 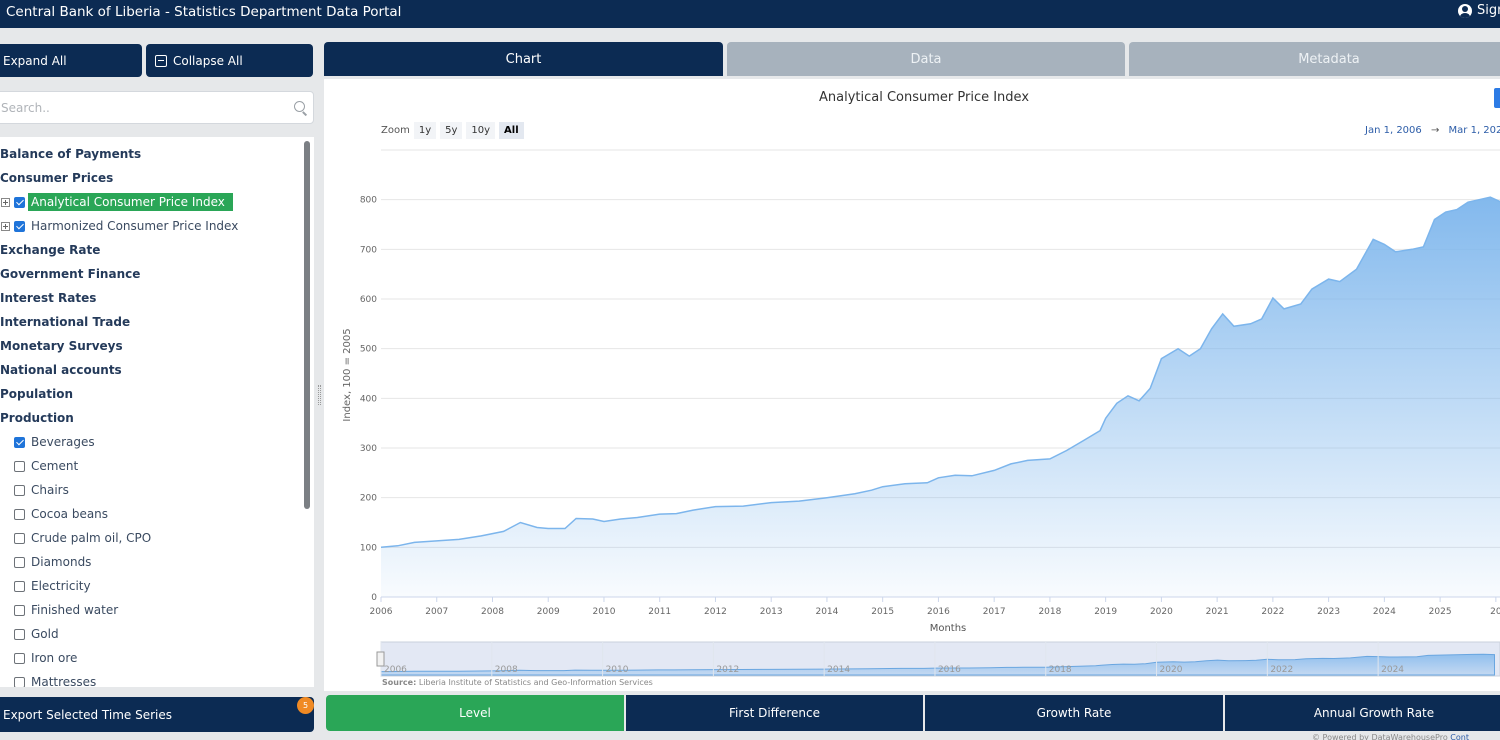 What do you see at coordinates (150, 226) in the screenshot?
I see `tree-series-harmonized-cpi: Harmonized Consumer Price Index` at bounding box center [150, 226].